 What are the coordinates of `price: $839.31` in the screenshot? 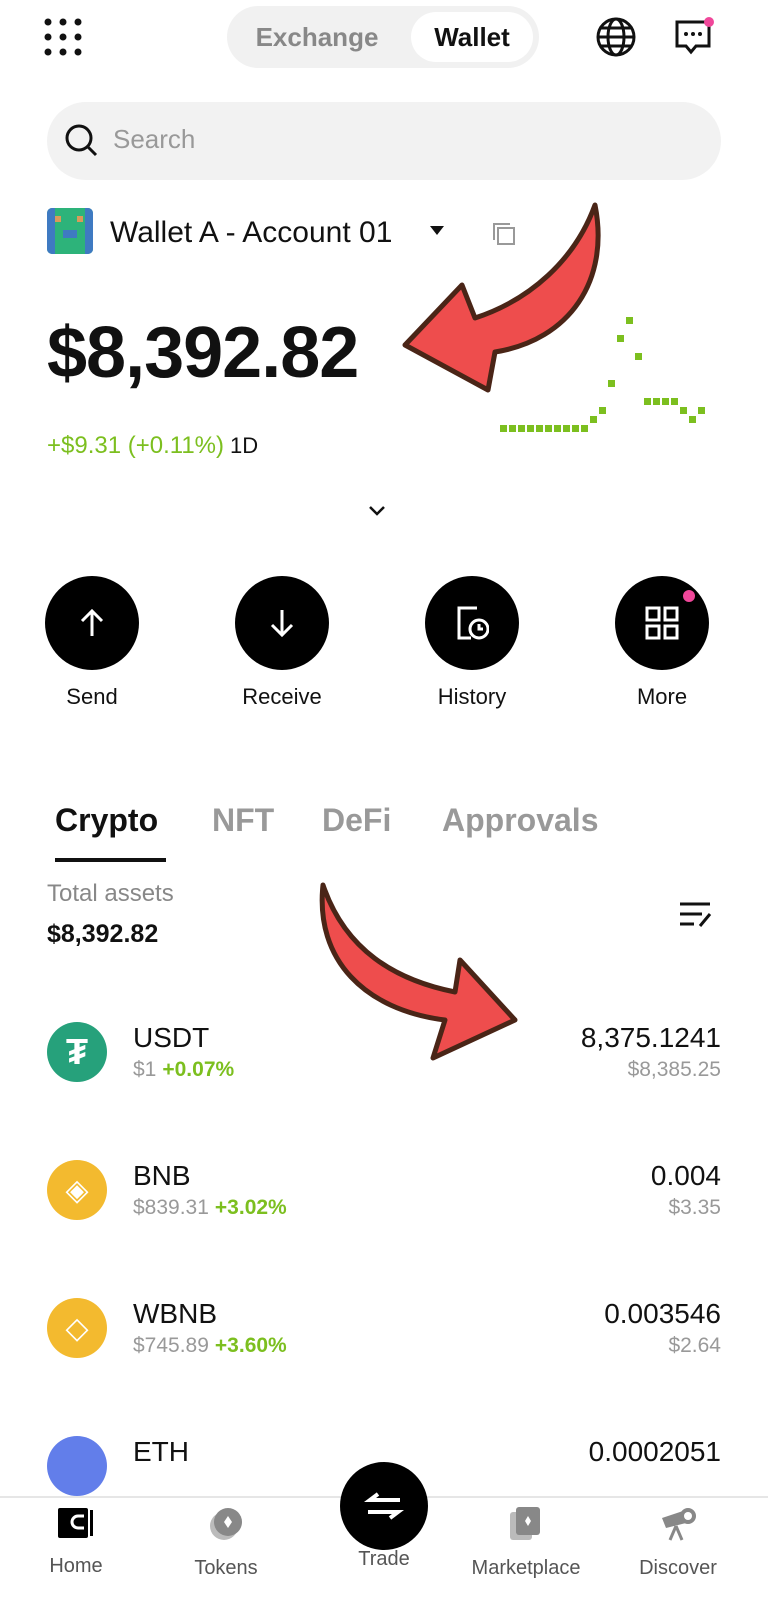 It's located at (171, 1207).